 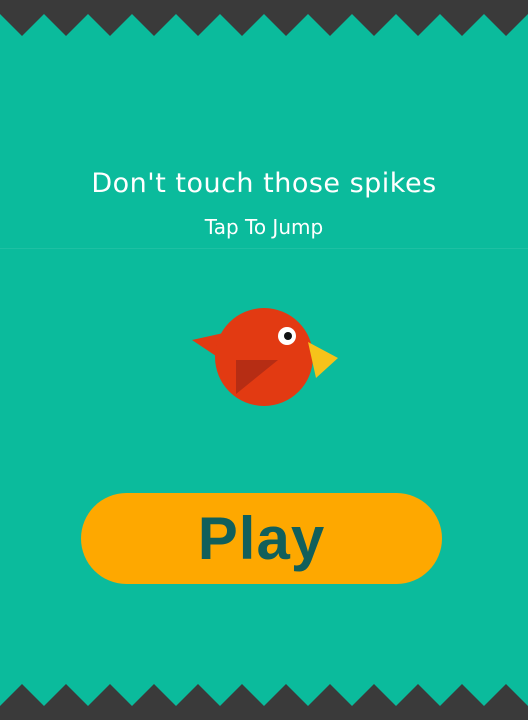 What do you see at coordinates (265, 357) in the screenshot?
I see `red-bird-icon` at bounding box center [265, 357].